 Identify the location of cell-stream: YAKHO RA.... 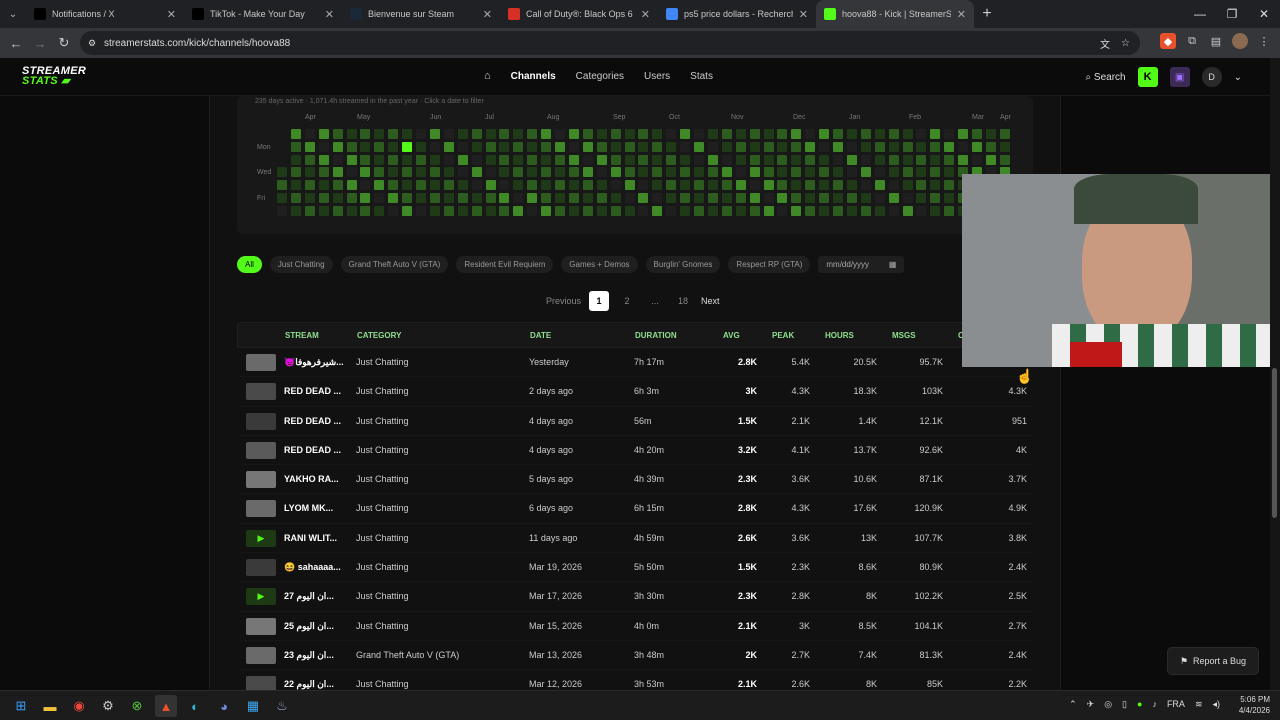
(311, 479).